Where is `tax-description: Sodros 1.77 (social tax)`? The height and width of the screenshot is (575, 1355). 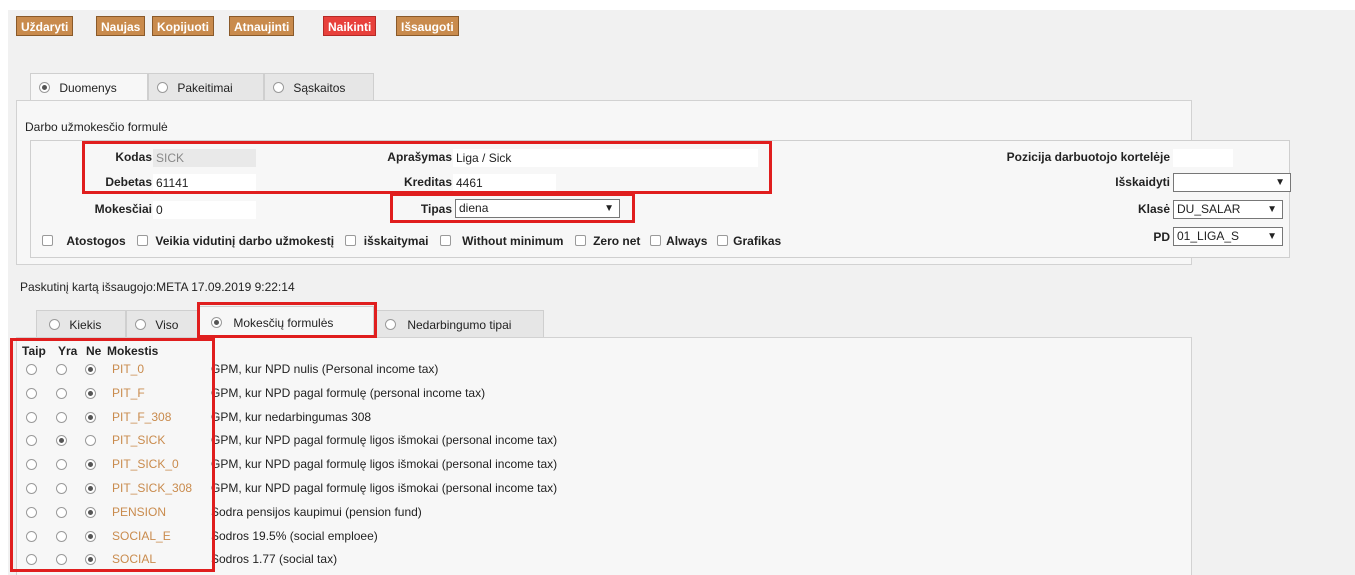
tax-description: Sodros 1.77 (social tax) is located at coordinates (274, 559).